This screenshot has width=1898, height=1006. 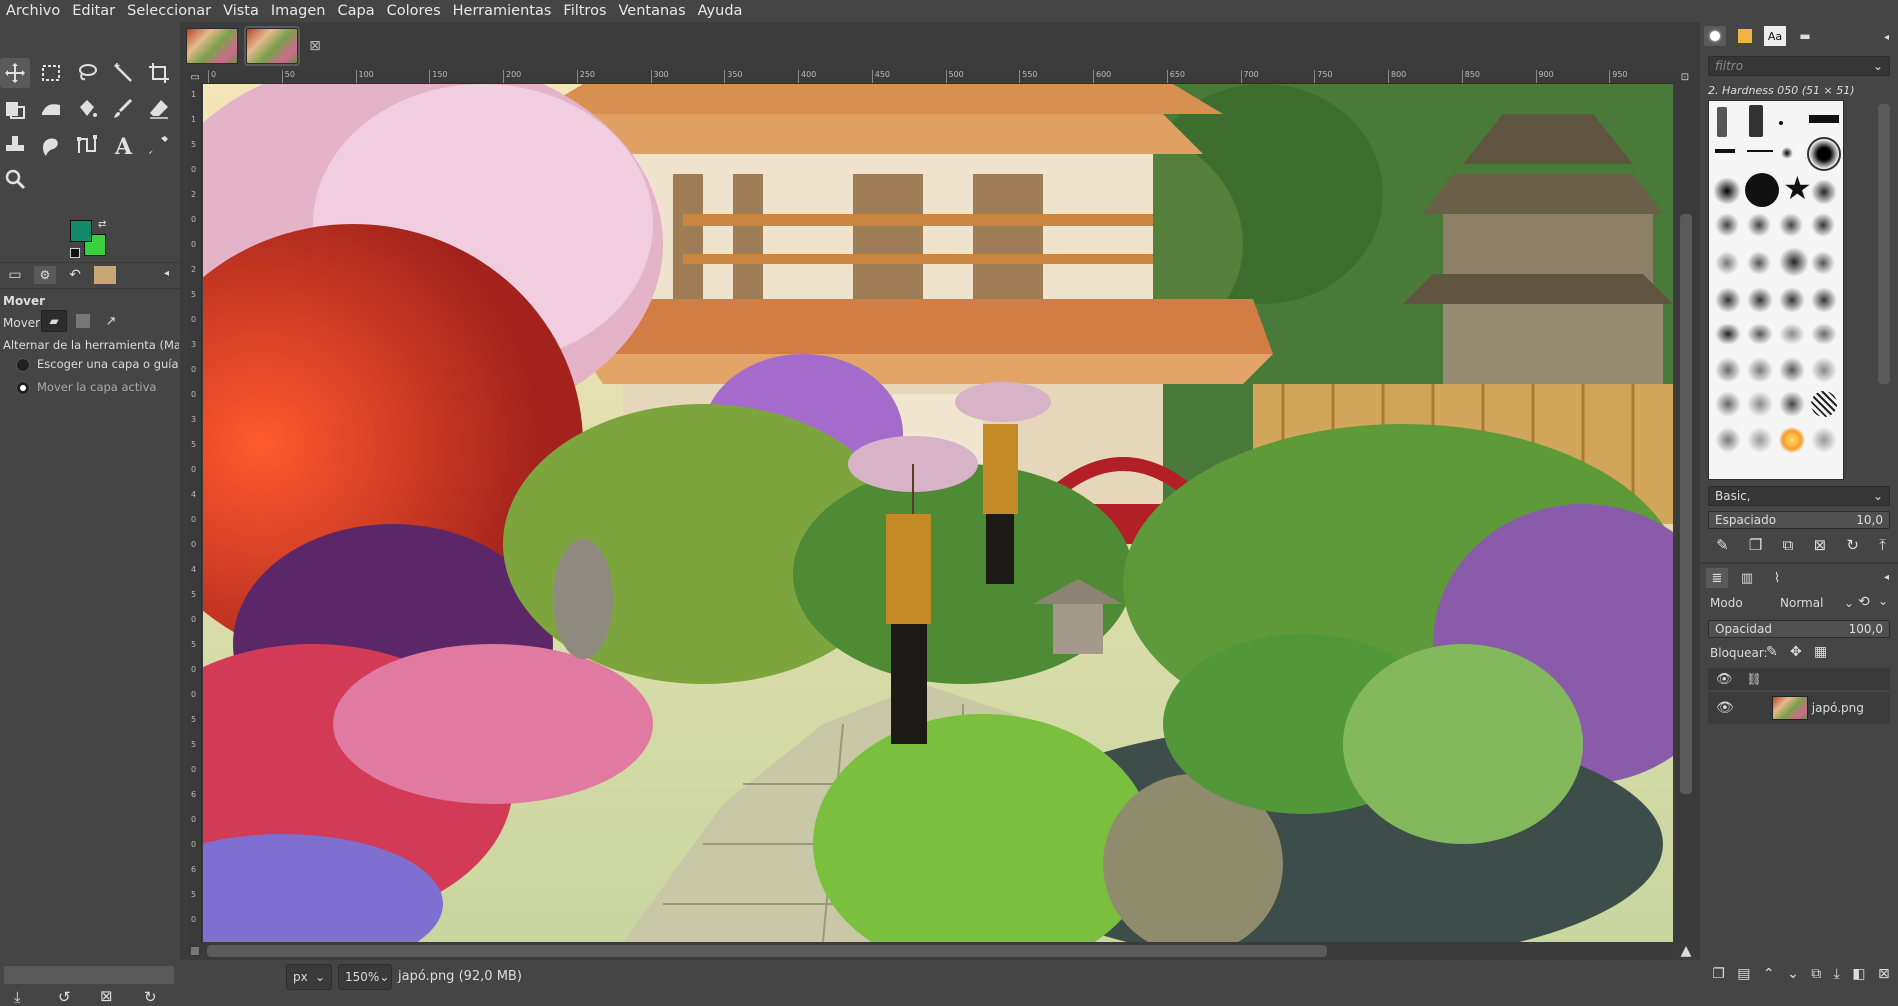 I want to click on color-picker-icon, so click(x=159, y=145).